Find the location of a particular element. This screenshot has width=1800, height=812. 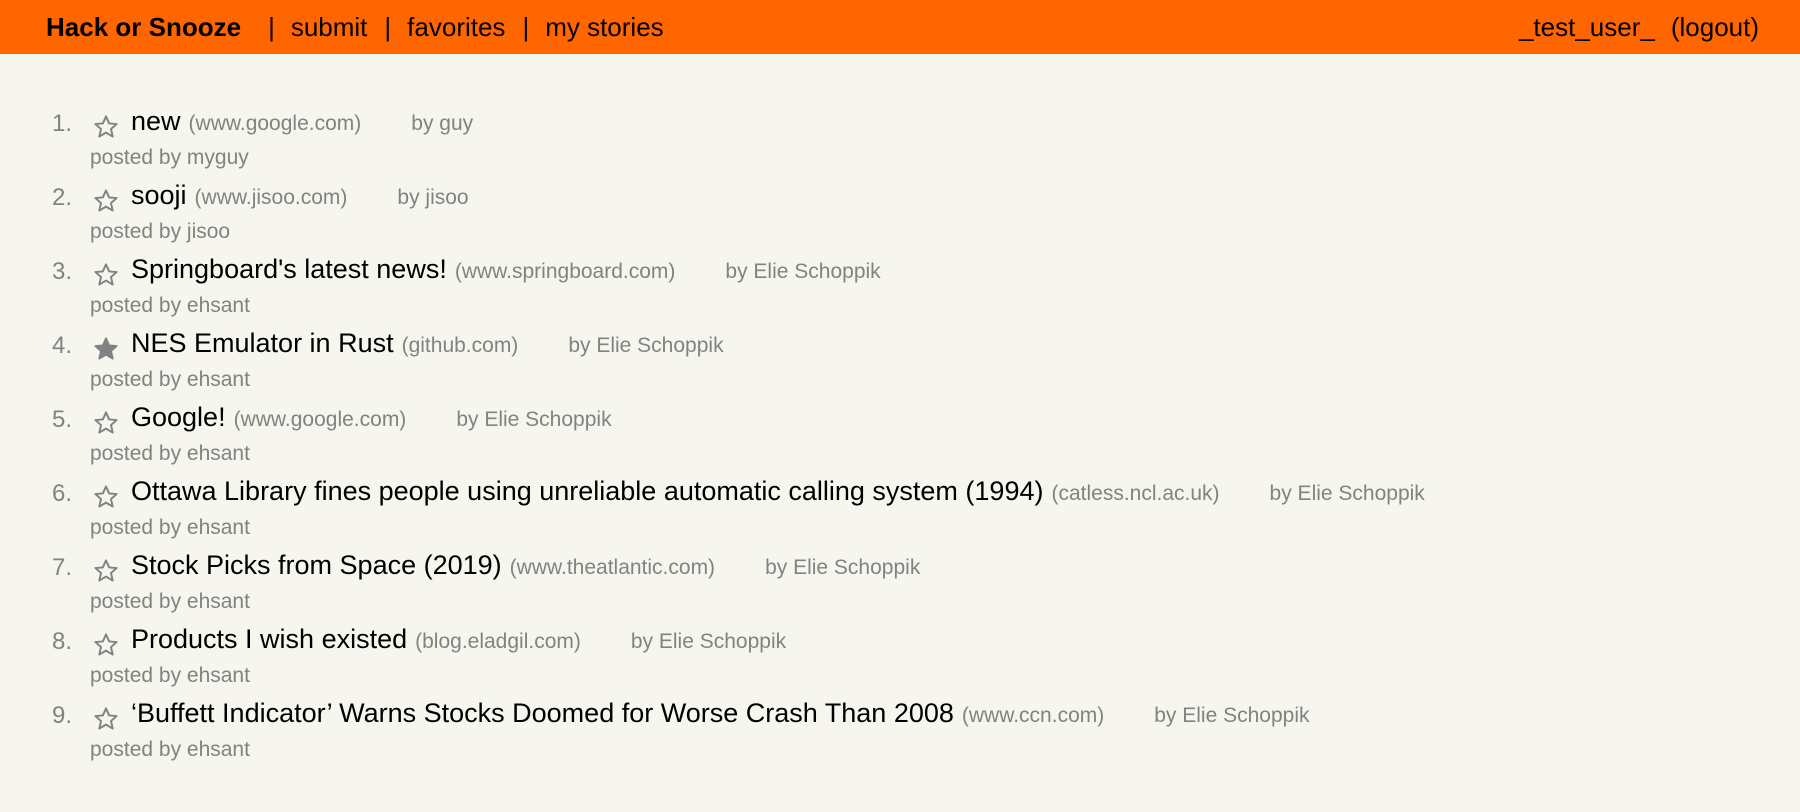

story-number: 8. is located at coordinates (62, 641).